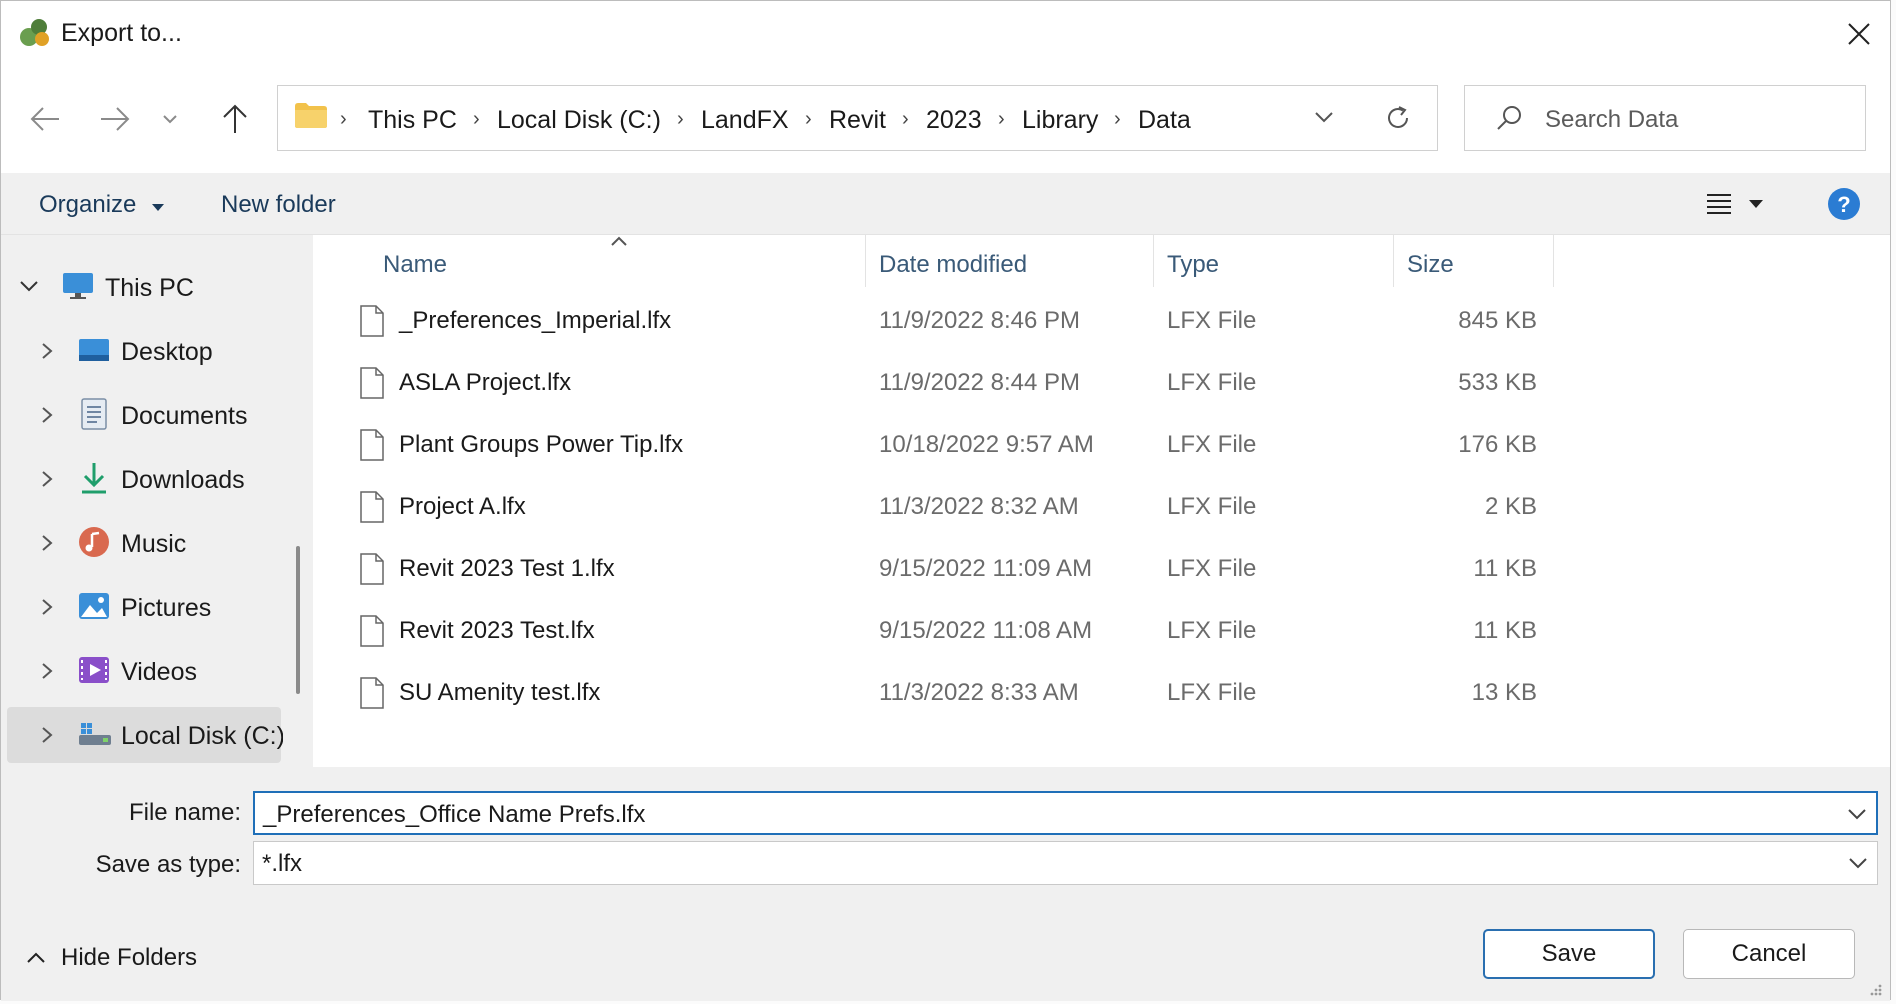 Image resolution: width=1896 pixels, height=1004 pixels. Describe the element at coordinates (141, 351) in the screenshot. I see `sidebar-item-desktop: Desktop` at that location.